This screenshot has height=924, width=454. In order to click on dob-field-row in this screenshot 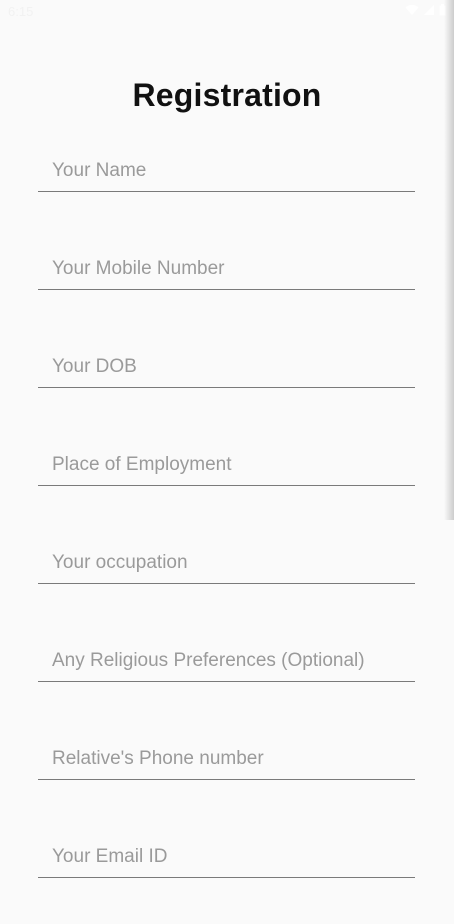, I will do `click(226, 385)`.